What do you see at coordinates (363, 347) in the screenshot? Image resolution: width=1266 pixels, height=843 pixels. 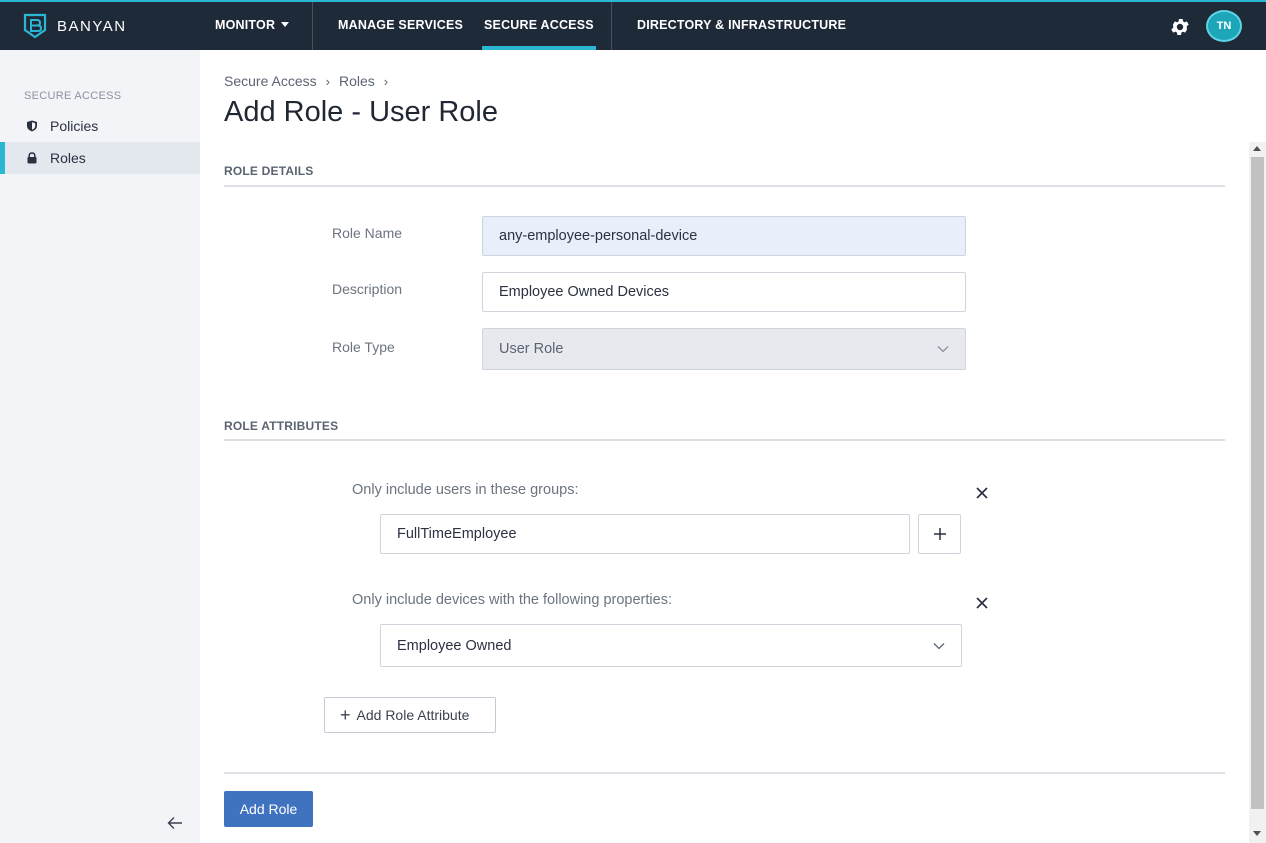 I see `role-type-label: Role Type` at bounding box center [363, 347].